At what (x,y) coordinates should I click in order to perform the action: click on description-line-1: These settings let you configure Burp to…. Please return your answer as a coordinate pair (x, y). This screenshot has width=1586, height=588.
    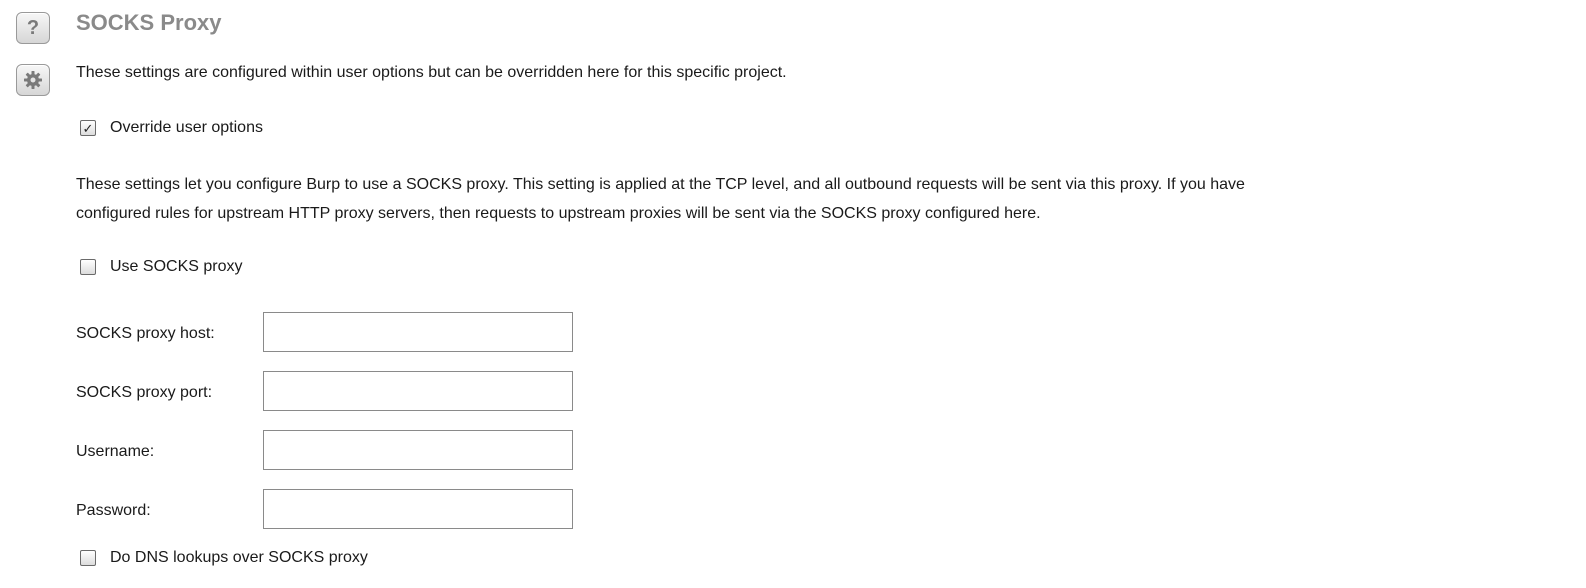
    Looking at the image, I should click on (660, 184).